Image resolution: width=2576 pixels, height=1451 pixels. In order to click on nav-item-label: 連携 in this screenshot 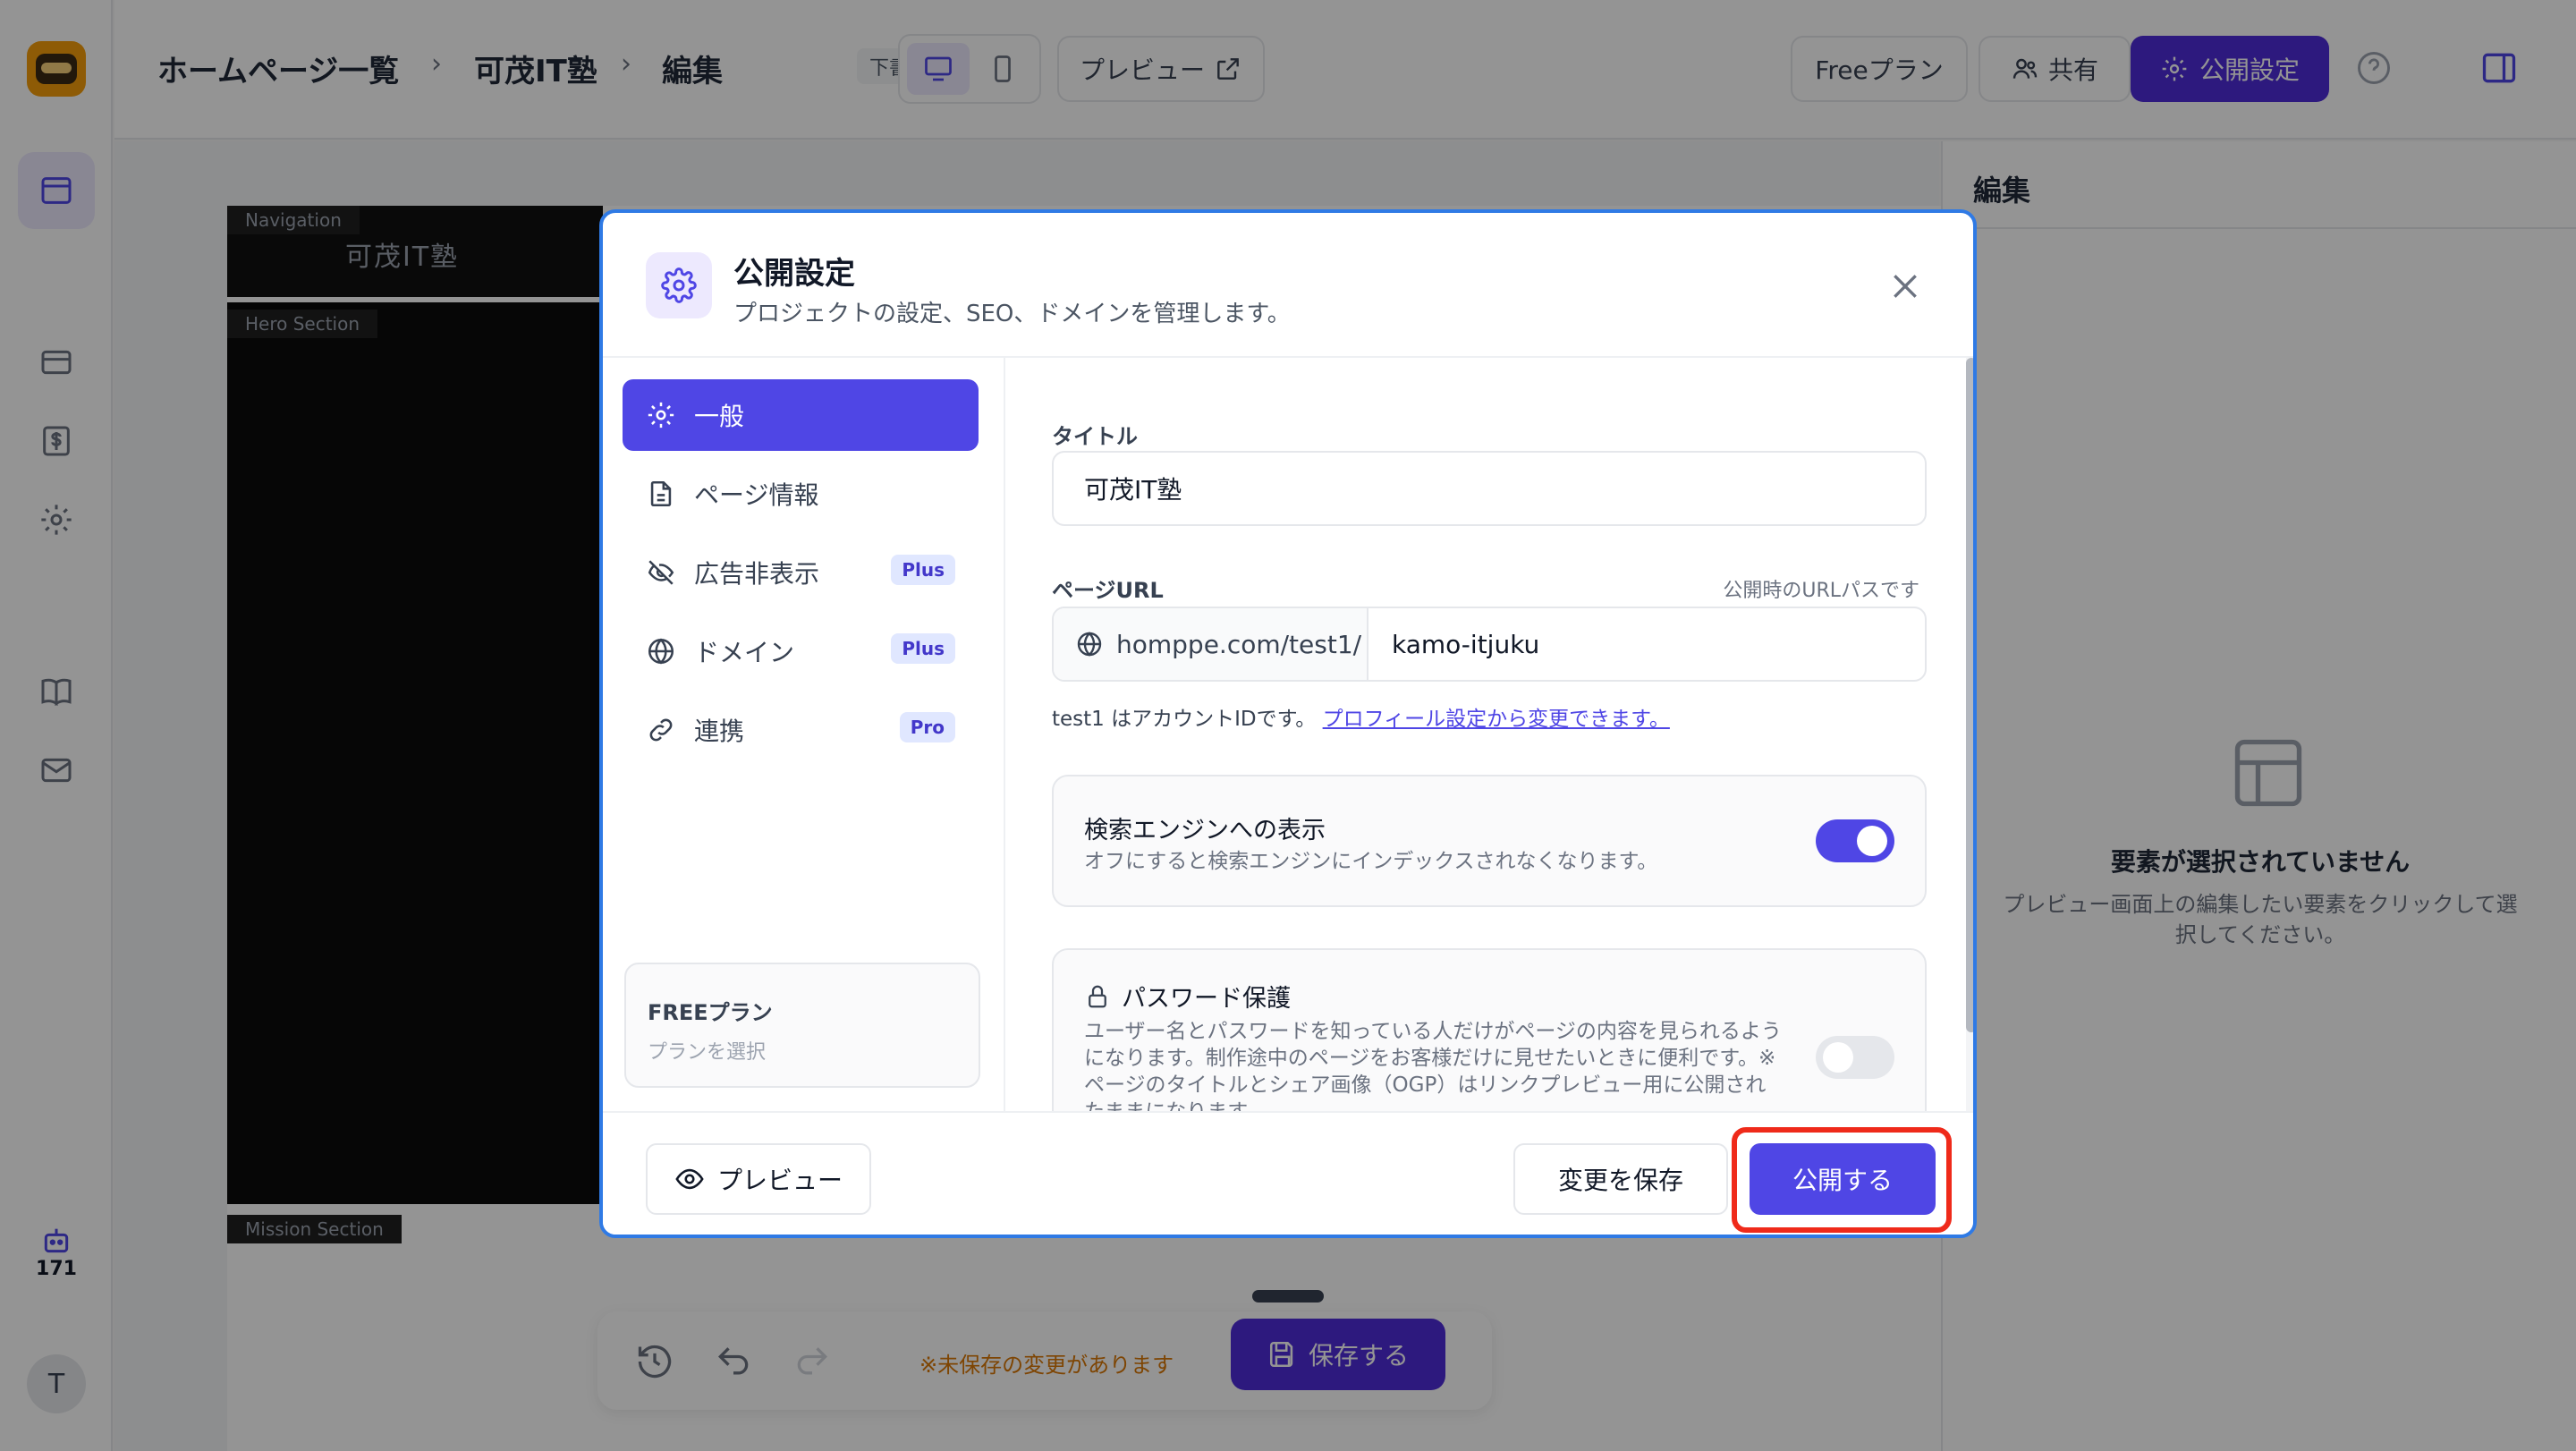, I will do `click(719, 731)`.